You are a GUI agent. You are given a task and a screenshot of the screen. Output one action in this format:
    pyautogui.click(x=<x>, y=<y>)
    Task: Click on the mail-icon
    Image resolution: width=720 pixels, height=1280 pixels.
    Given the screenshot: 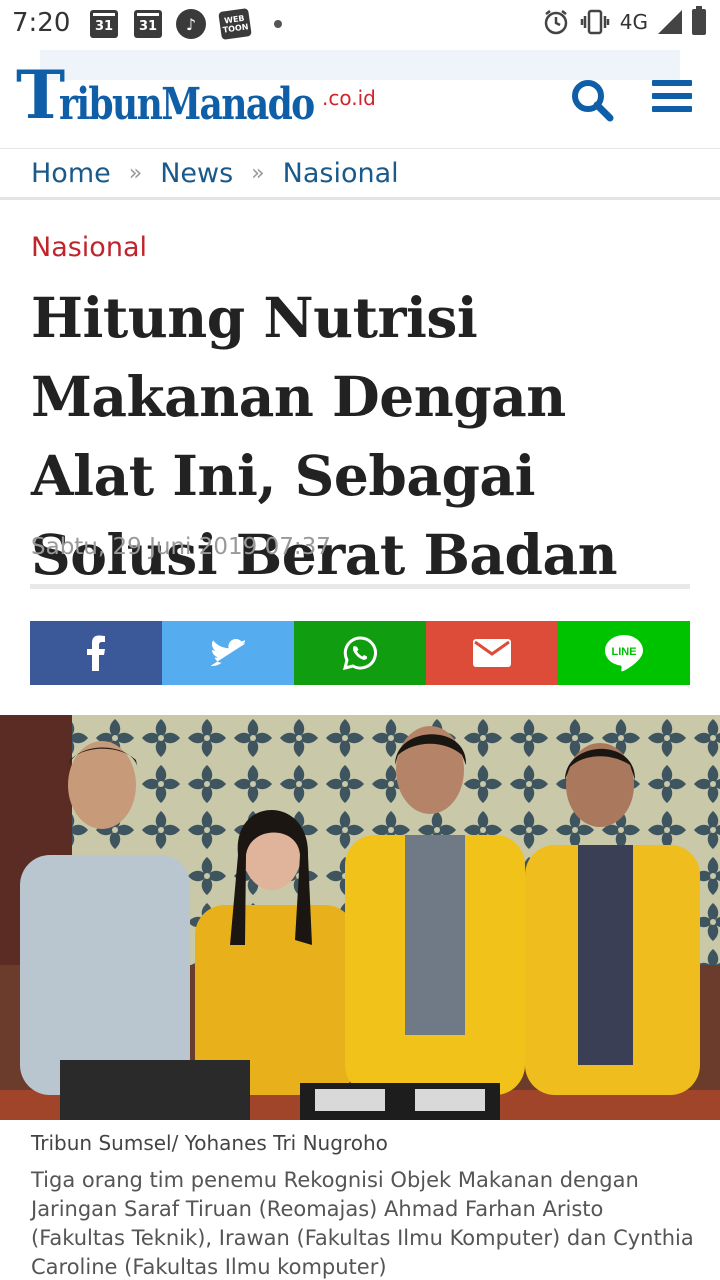 What is the action you would take?
    pyautogui.click(x=492, y=653)
    